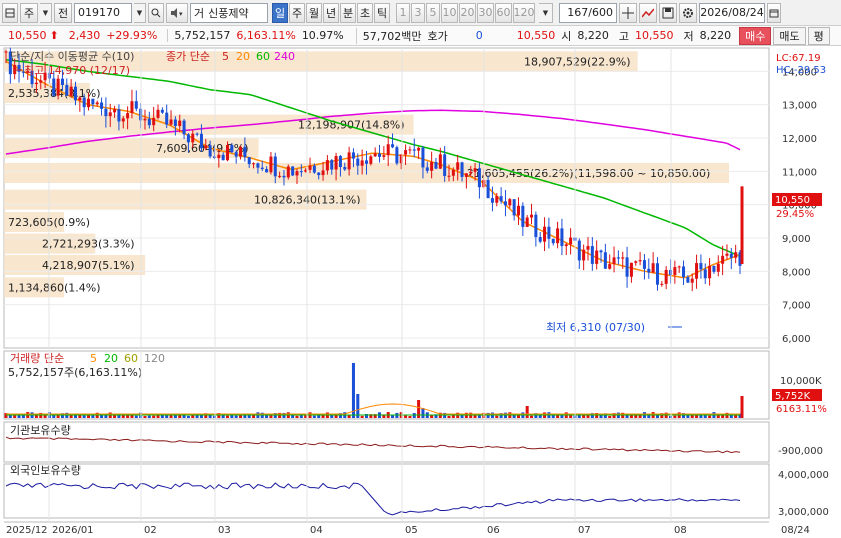 This screenshot has height=538, width=841. I want to click on crosshair-icon, so click(628, 12).